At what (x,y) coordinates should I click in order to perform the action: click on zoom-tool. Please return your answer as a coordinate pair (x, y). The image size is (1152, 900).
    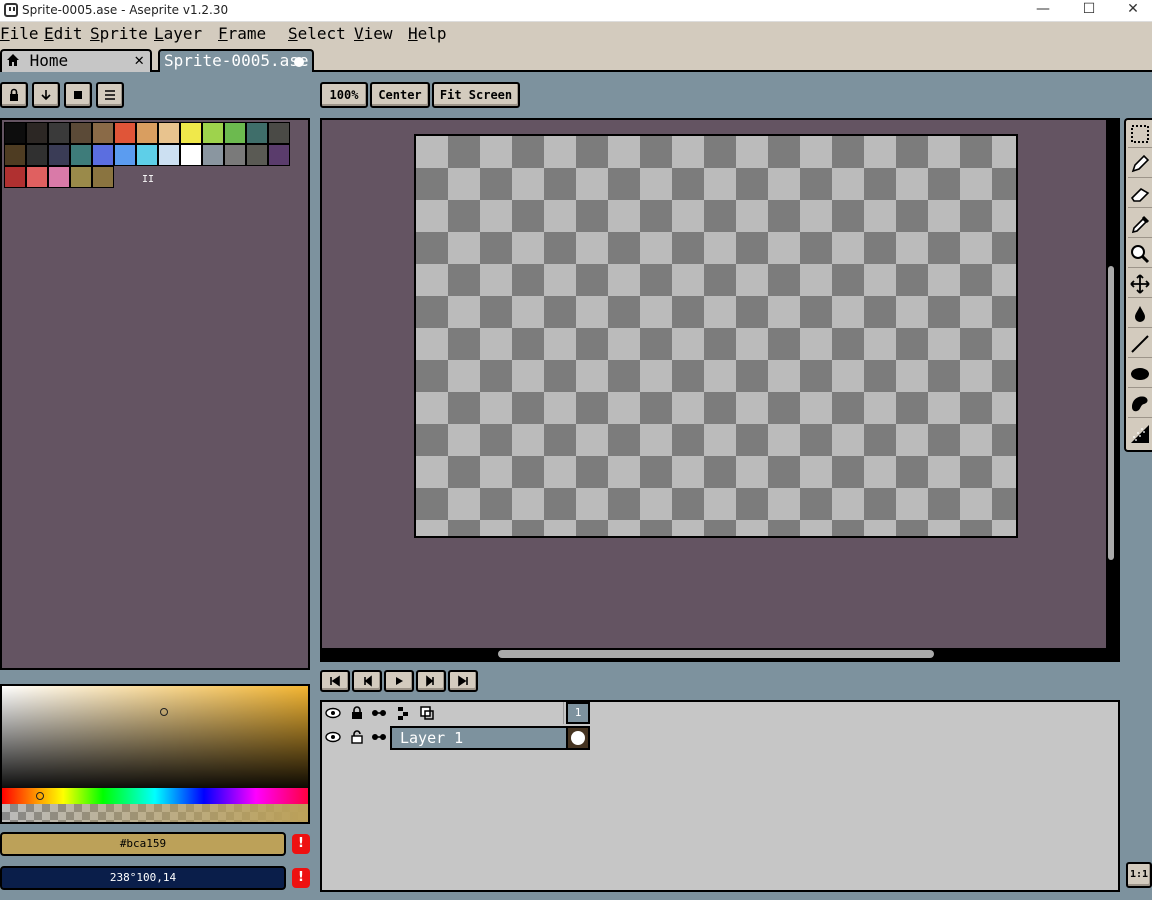
    Looking at the image, I should click on (1140, 254).